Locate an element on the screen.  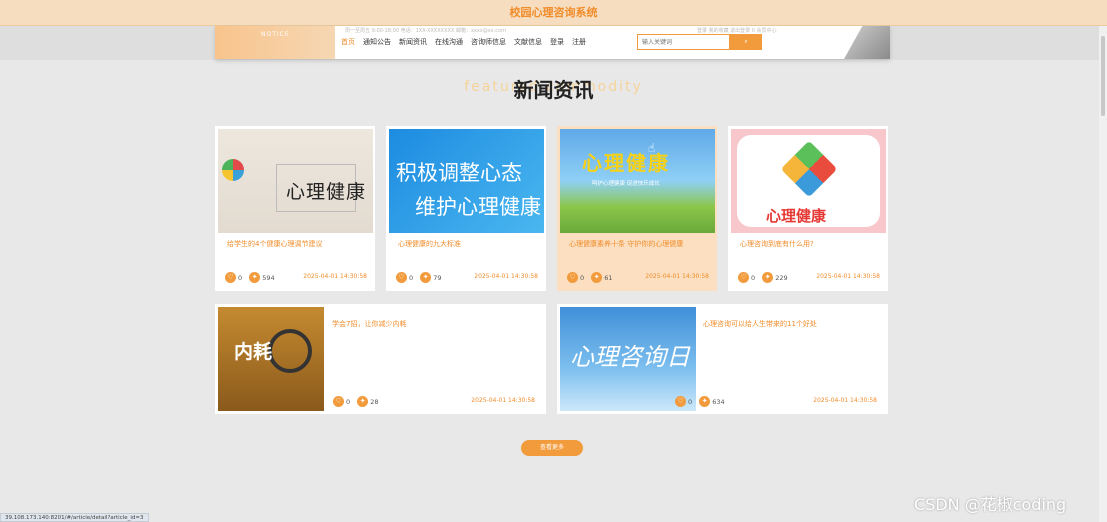
nav-item-register: 注册 is located at coordinates (579, 42).